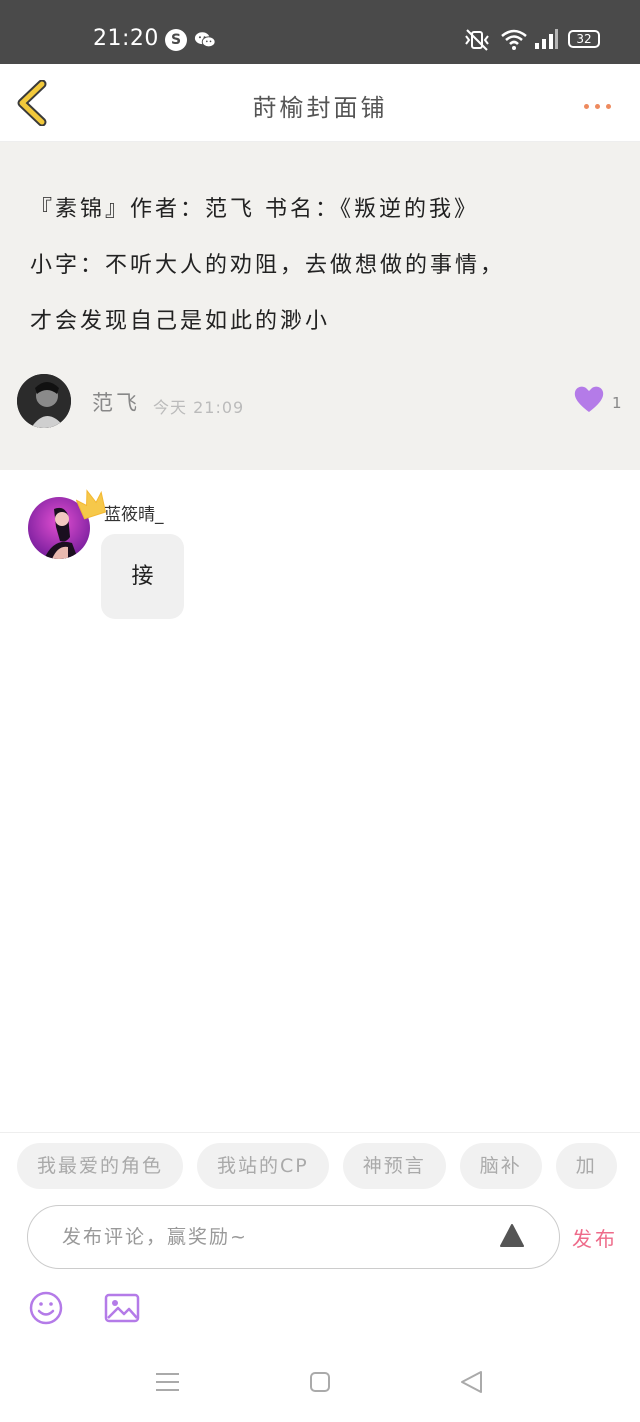 This screenshot has height=1422, width=640. Describe the element at coordinates (126, 38) in the screenshot. I see `status-time: 21:20` at that location.